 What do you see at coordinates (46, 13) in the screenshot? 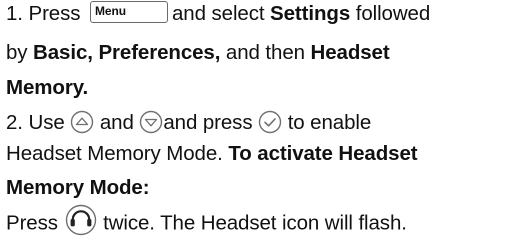
I see `step-1-prefix: 1. Press` at bounding box center [46, 13].